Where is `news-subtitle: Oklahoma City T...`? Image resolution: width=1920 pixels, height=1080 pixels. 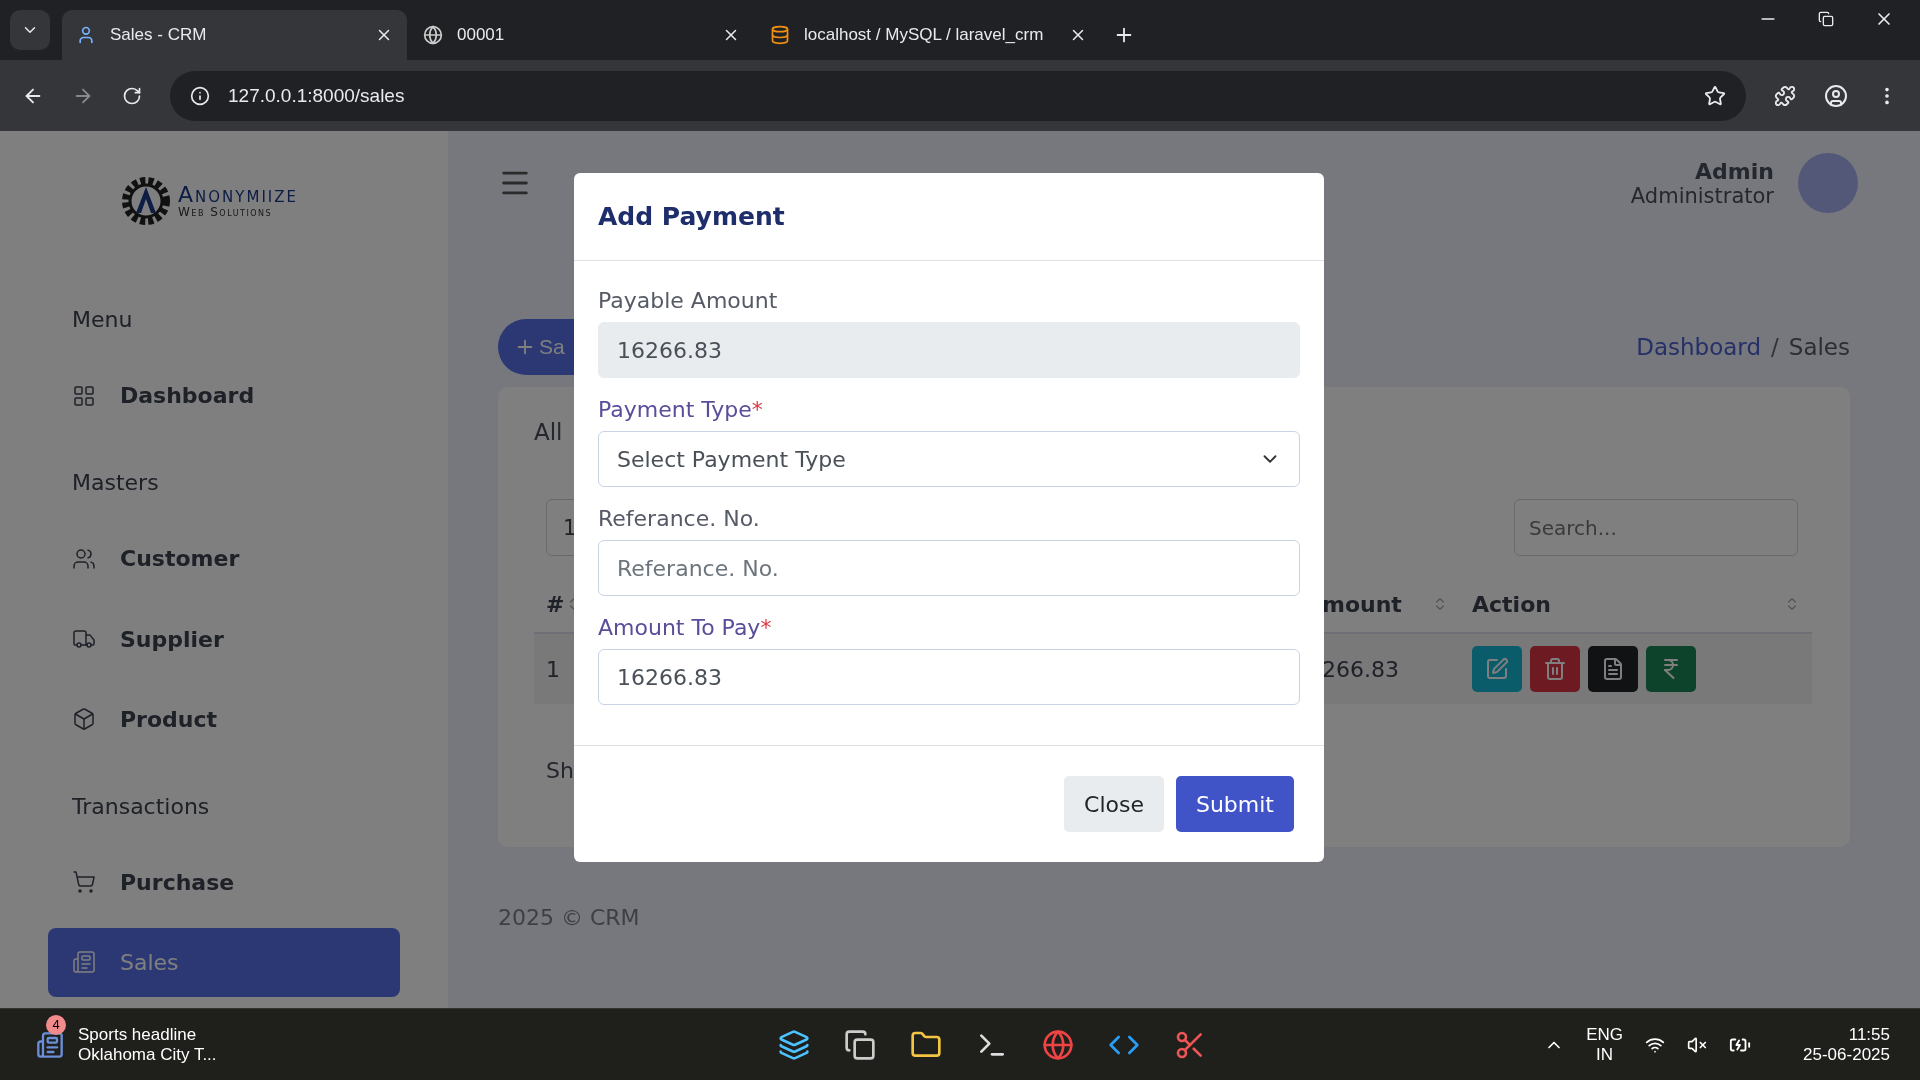
news-subtitle: Oklahoma City T... is located at coordinates (147, 1054).